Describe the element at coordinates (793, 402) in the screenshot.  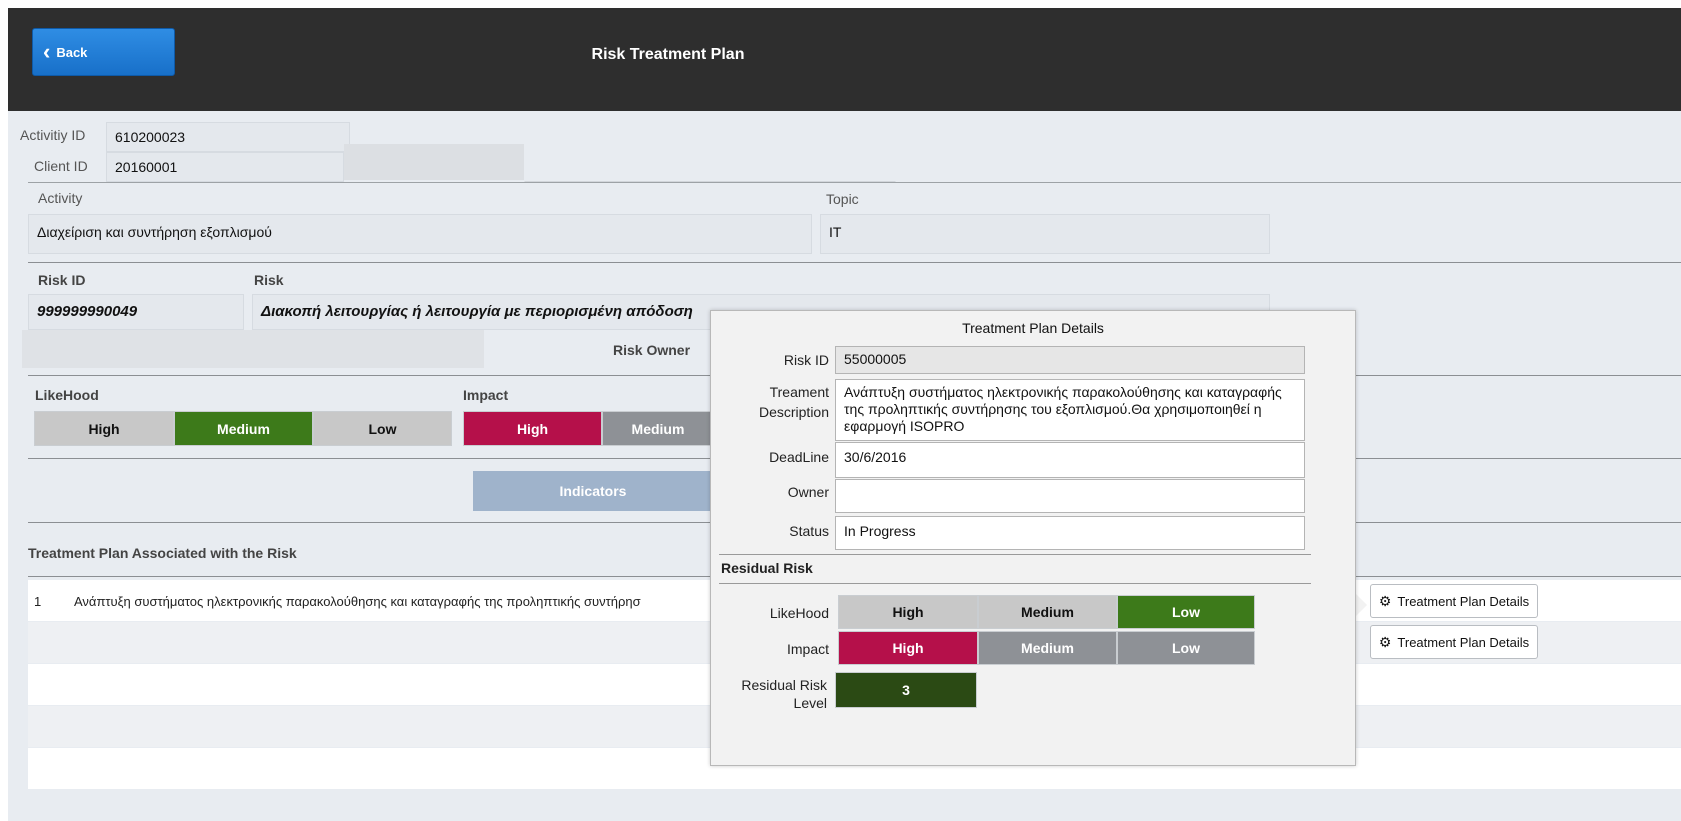
I see `popover-description-label: Treament Description` at that location.